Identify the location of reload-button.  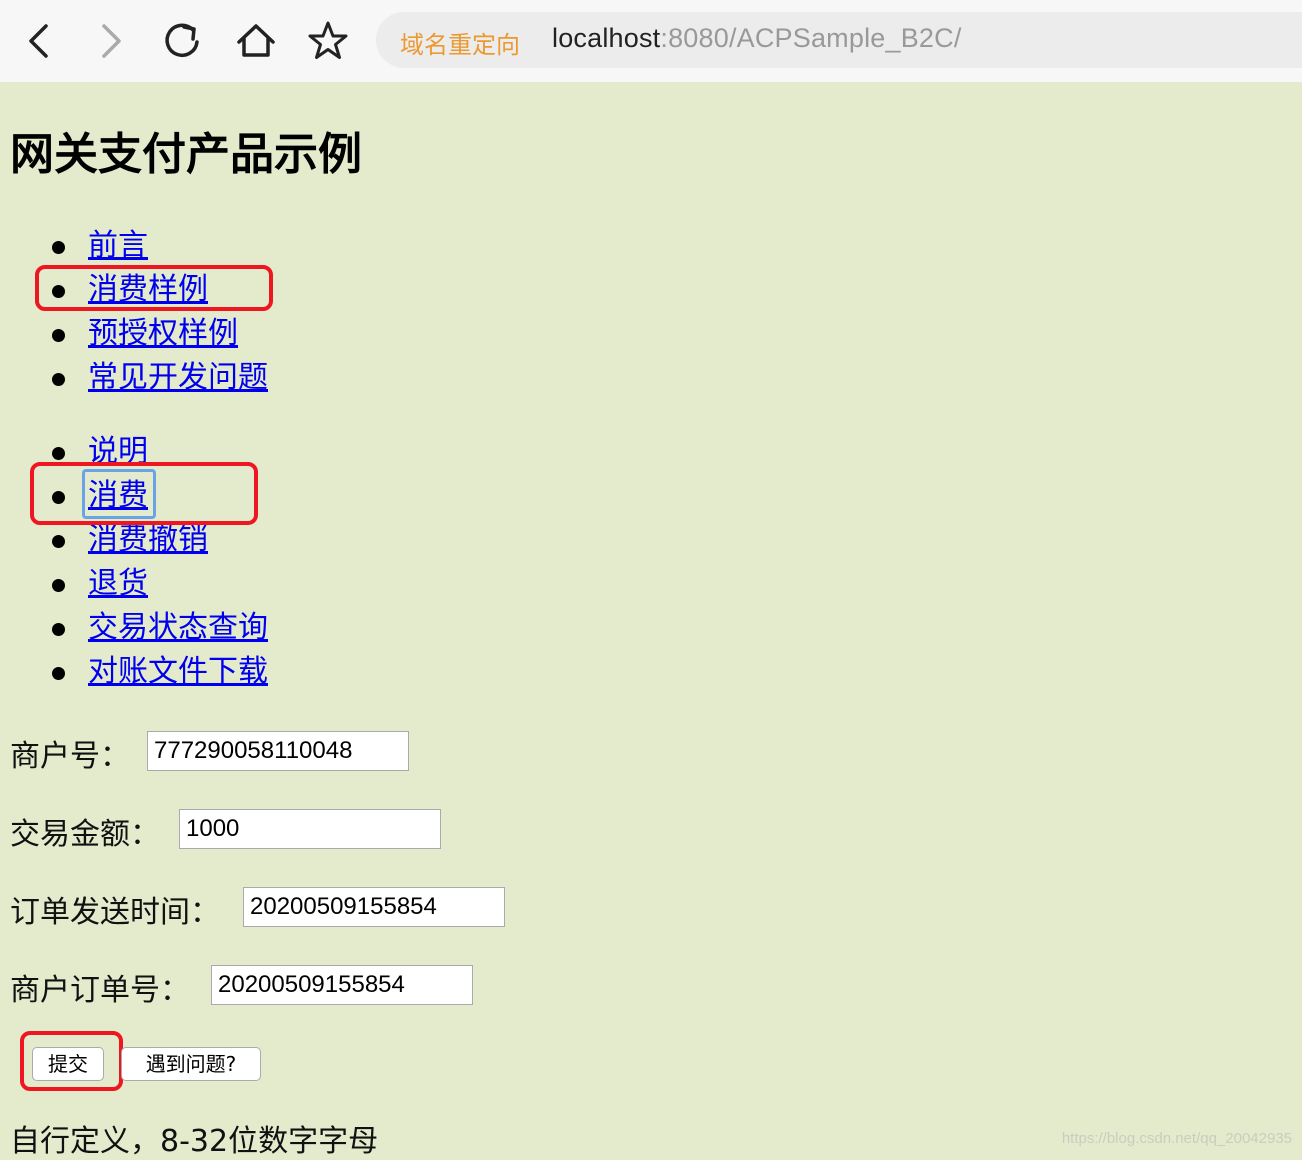
(182, 41).